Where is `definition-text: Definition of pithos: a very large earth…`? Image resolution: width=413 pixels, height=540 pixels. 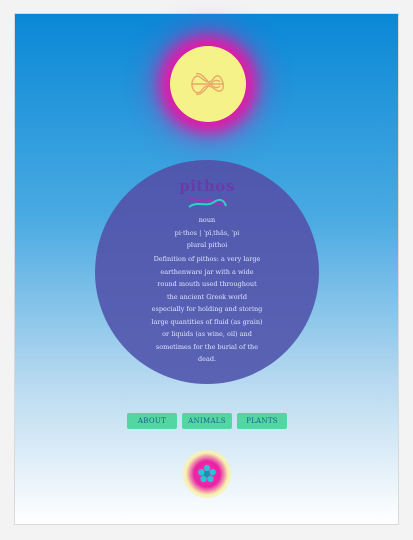 definition-text: Definition of pithos: a very large earth… is located at coordinates (207, 309).